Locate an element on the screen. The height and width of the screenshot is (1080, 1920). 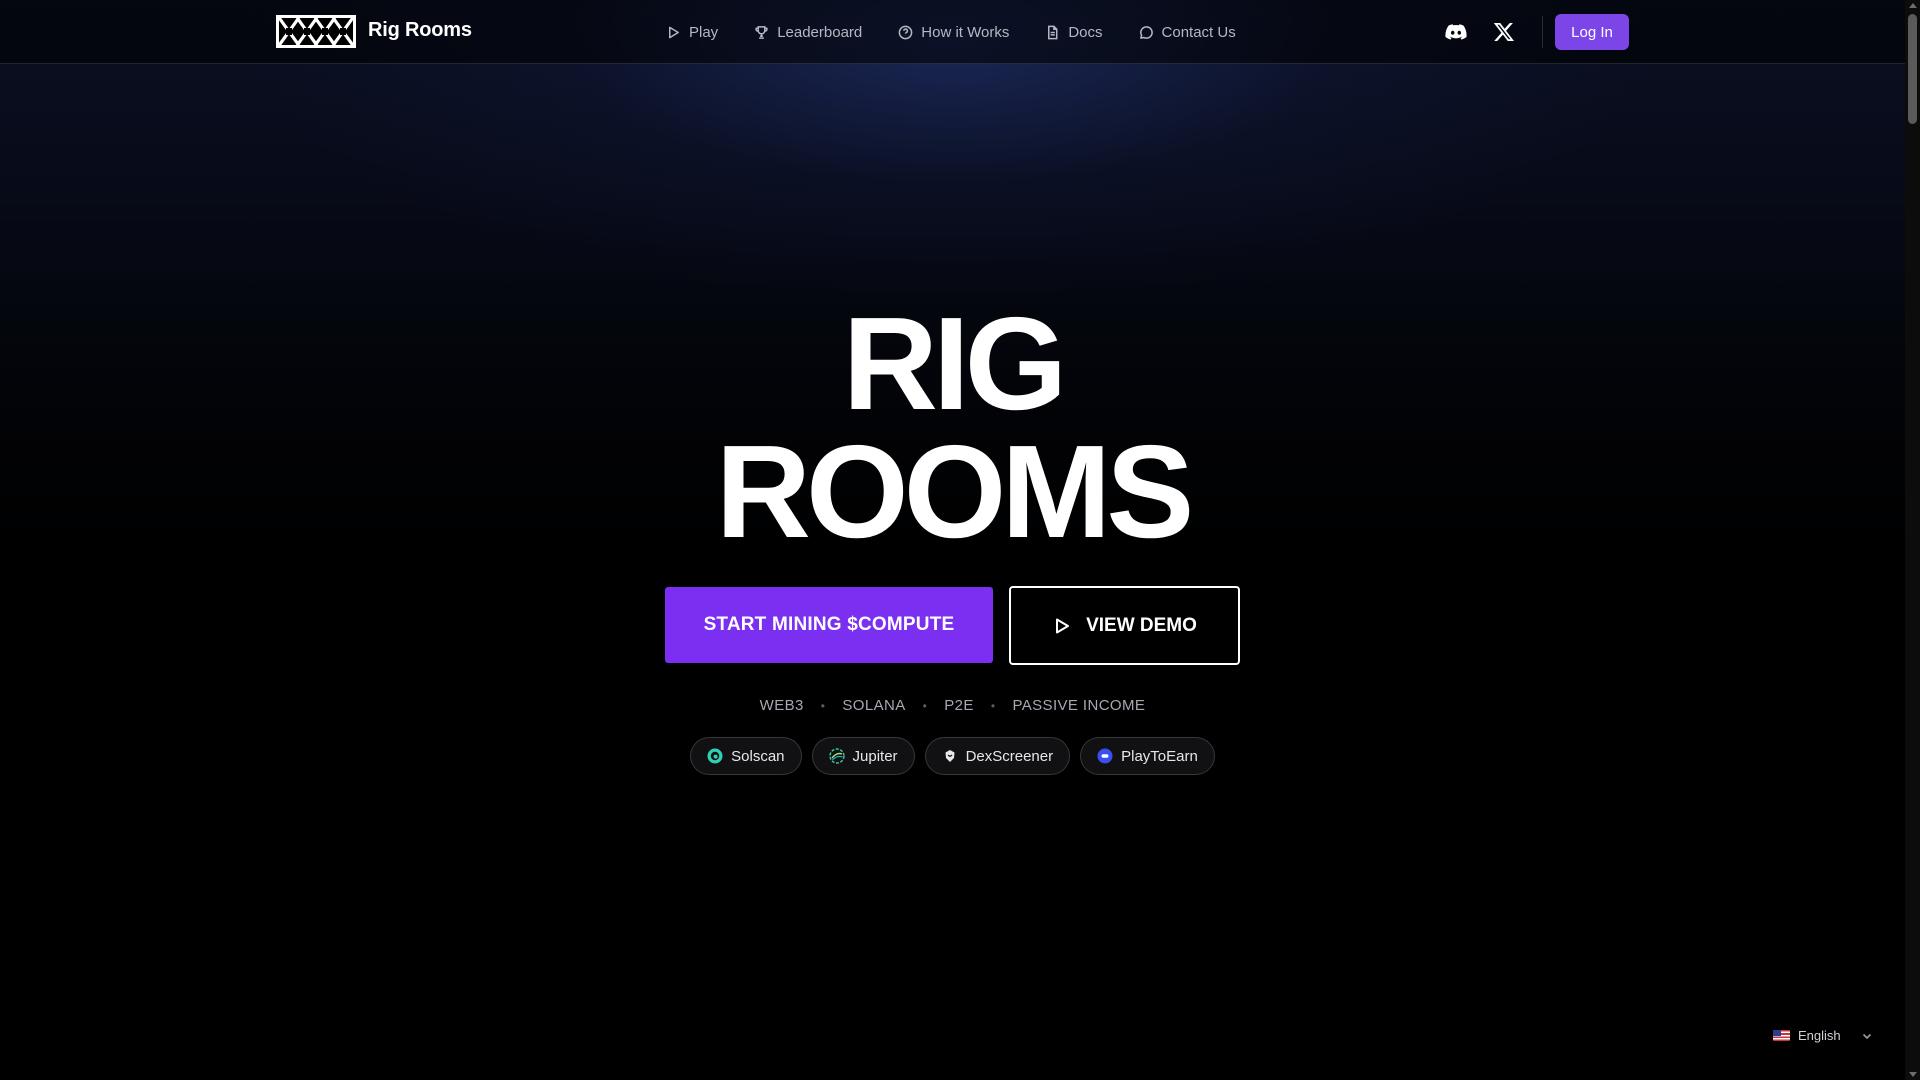
tag-passive-income: PASSIVE INCOME is located at coordinates (1079, 705).